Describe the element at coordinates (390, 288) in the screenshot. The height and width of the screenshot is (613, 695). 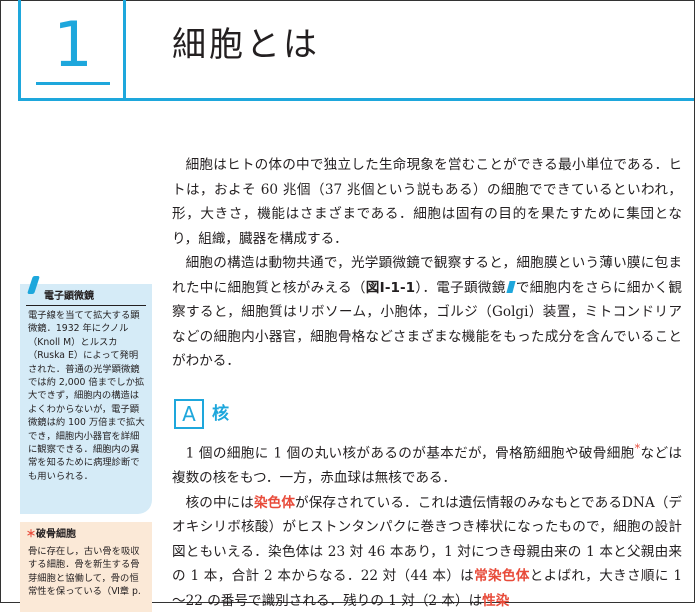
I see `figure-reference: 図Ⅰ-1-1` at that location.